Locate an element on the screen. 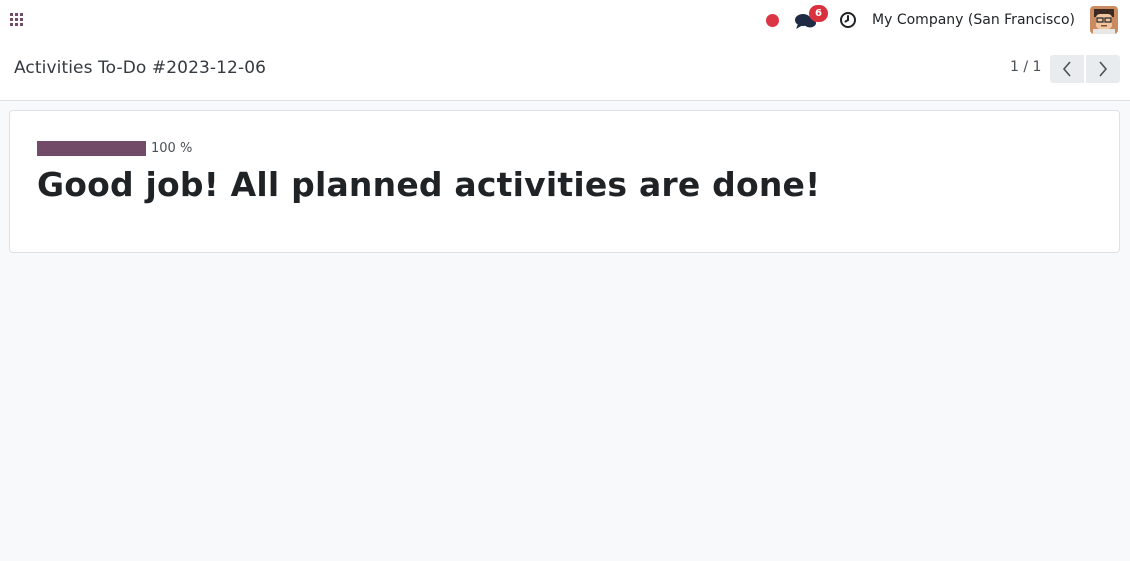  avatar is located at coordinates (1104, 20).